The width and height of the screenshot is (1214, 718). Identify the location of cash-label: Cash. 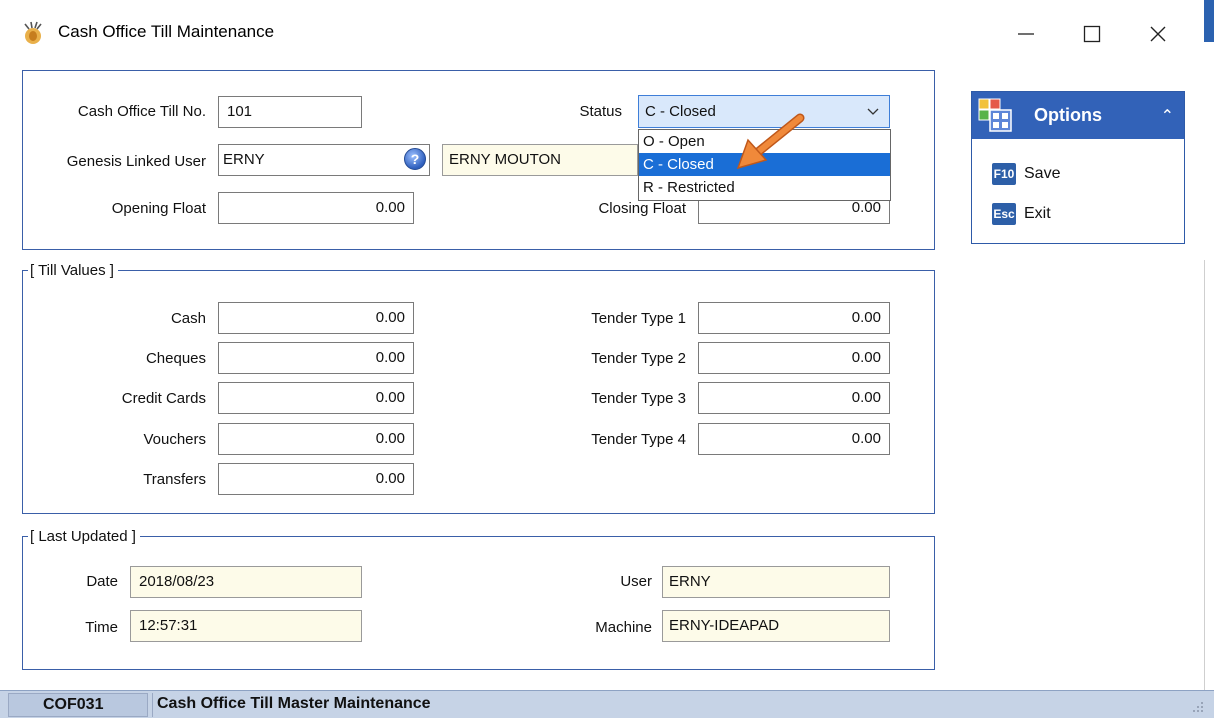
(188, 318).